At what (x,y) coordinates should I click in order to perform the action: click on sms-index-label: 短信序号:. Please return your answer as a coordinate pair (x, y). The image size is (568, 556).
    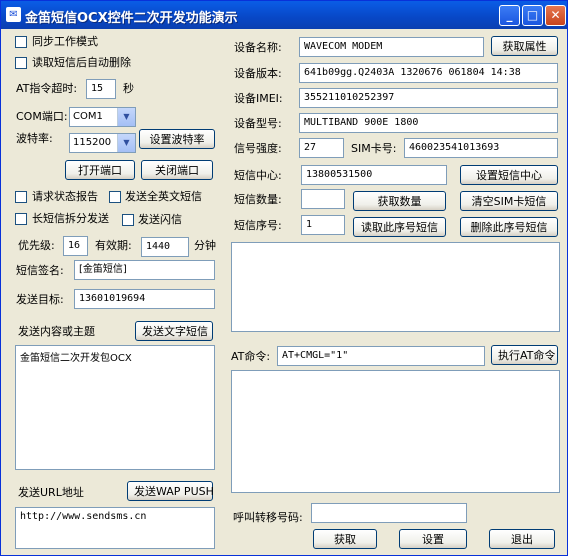
    Looking at the image, I should click on (258, 225).